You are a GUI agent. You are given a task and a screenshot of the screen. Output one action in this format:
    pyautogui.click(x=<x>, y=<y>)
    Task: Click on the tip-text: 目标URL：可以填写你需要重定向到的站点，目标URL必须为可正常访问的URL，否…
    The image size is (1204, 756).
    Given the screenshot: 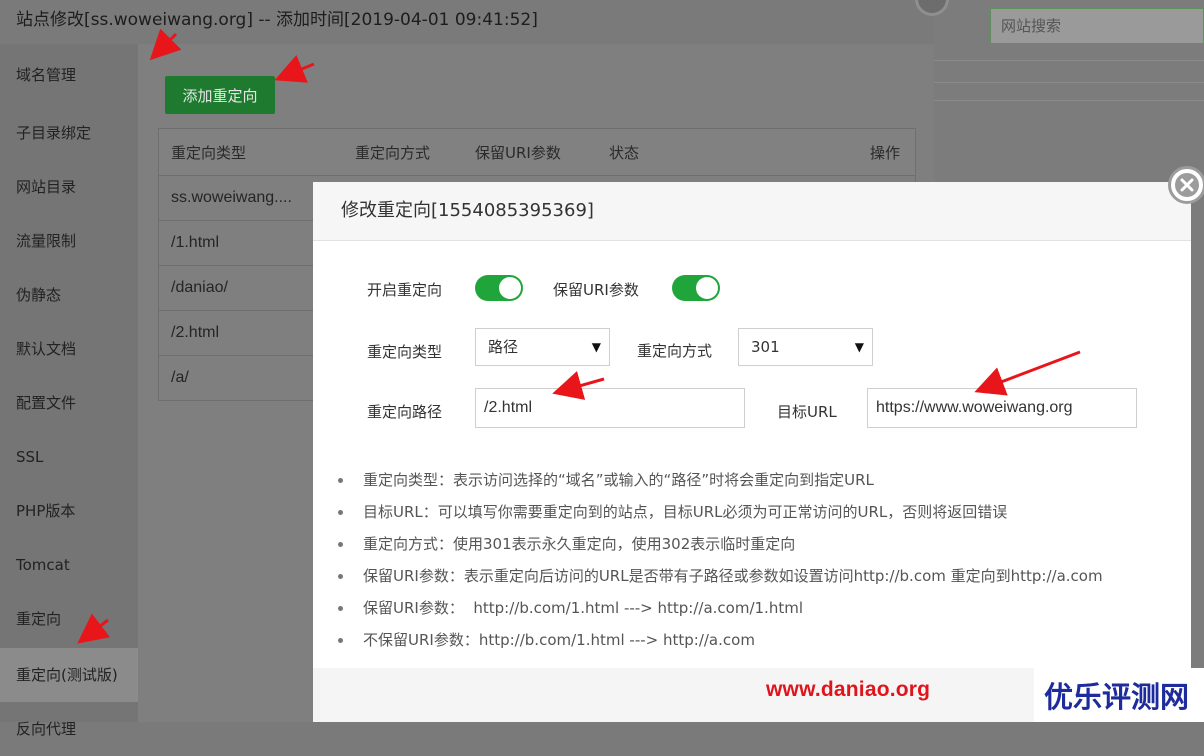 What is the action you would take?
    pyautogui.click(x=685, y=512)
    